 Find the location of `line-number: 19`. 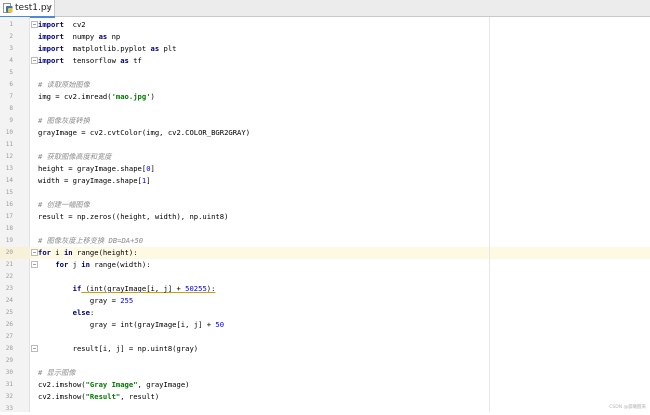

line-number: 19 is located at coordinates (9, 240).